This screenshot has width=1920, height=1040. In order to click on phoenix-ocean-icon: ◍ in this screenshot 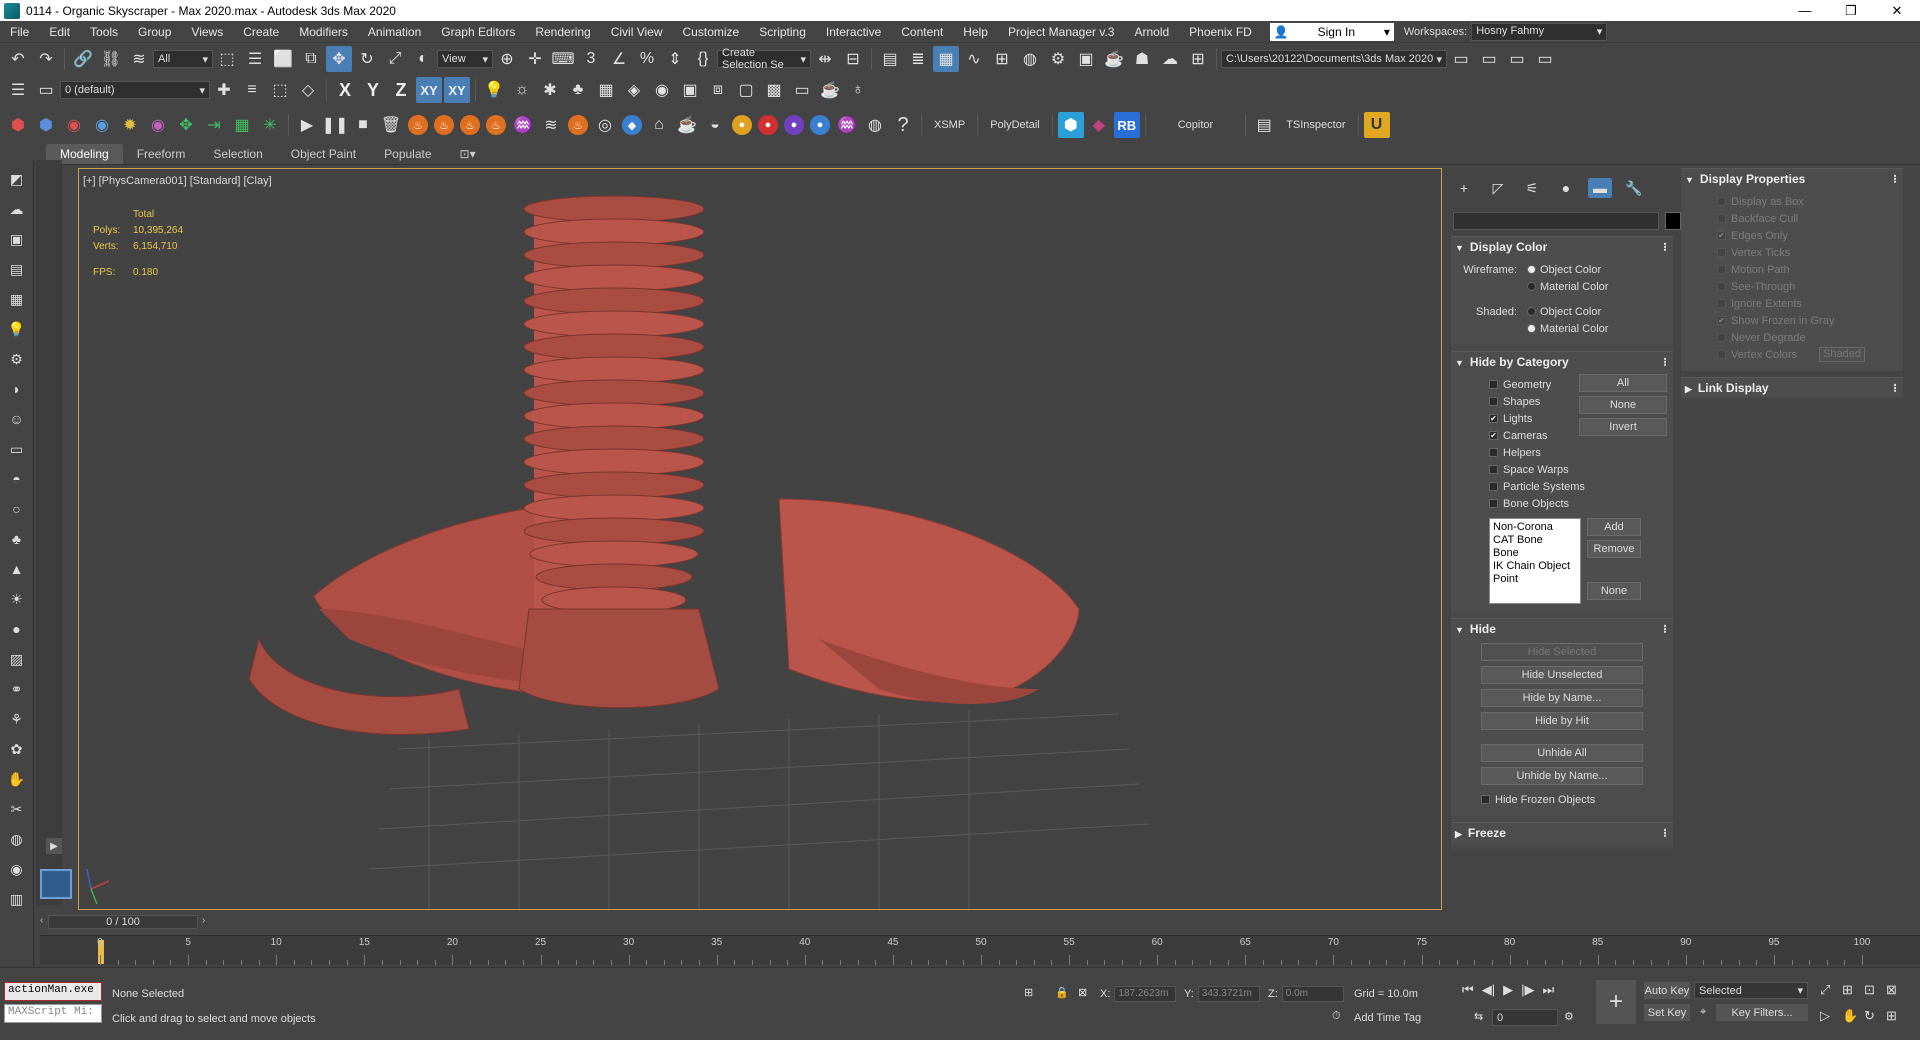, I will do `click(875, 125)`.